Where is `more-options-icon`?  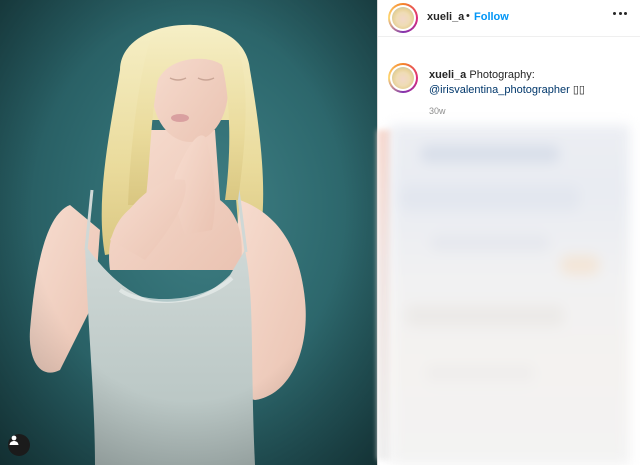 more-options-icon is located at coordinates (620, 14).